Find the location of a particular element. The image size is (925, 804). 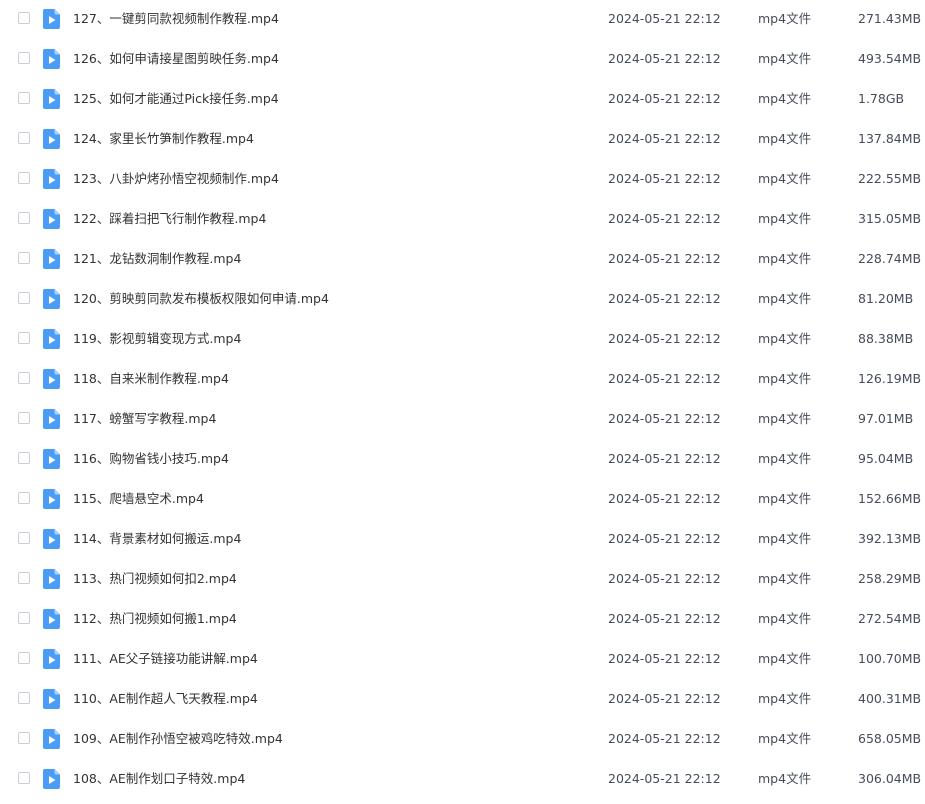

file-name: 113、热门视频如何扣2.mp4 is located at coordinates (155, 579).